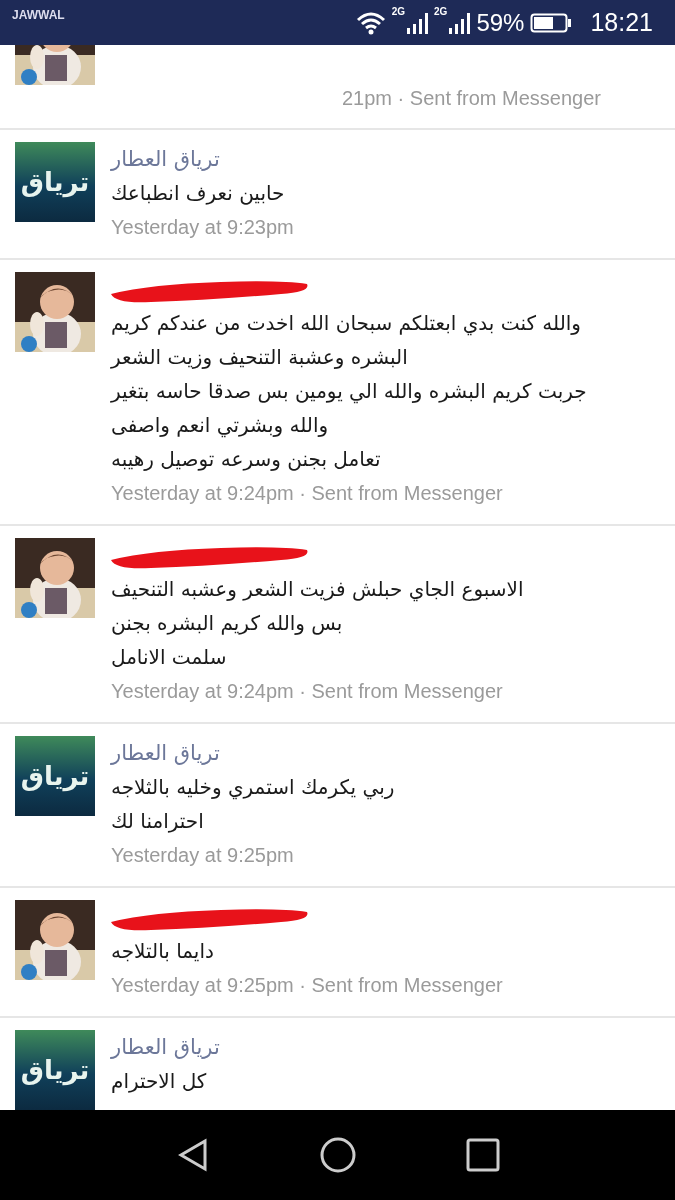  What do you see at coordinates (349, 392) in the screenshot?
I see `message-text: جربت كريم البشره والله الي يومين بس صدقا حاسه بتغير` at bounding box center [349, 392].